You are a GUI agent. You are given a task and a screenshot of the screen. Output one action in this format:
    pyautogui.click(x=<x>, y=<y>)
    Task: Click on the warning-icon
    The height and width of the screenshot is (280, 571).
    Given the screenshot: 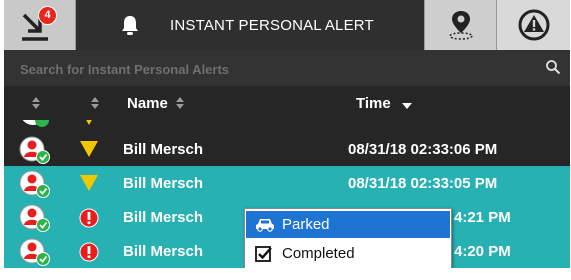 What is the action you would take?
    pyautogui.click(x=534, y=25)
    